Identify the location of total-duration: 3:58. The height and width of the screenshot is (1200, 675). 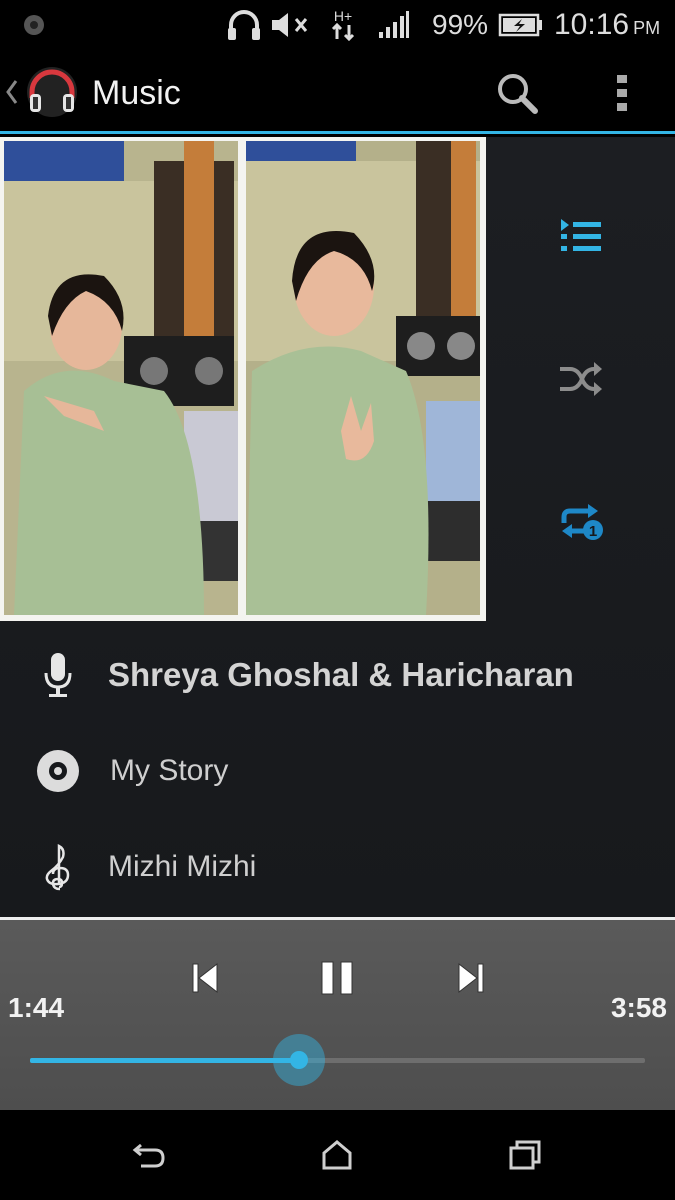
(638, 1007).